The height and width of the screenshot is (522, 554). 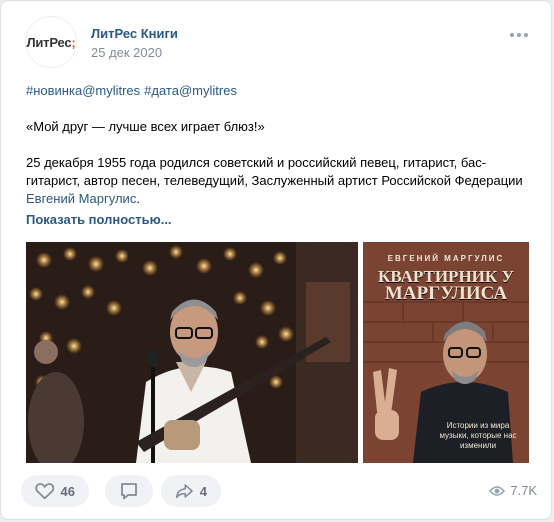 I want to click on post-actions: 46 4 7.7K, so click(x=281, y=491).